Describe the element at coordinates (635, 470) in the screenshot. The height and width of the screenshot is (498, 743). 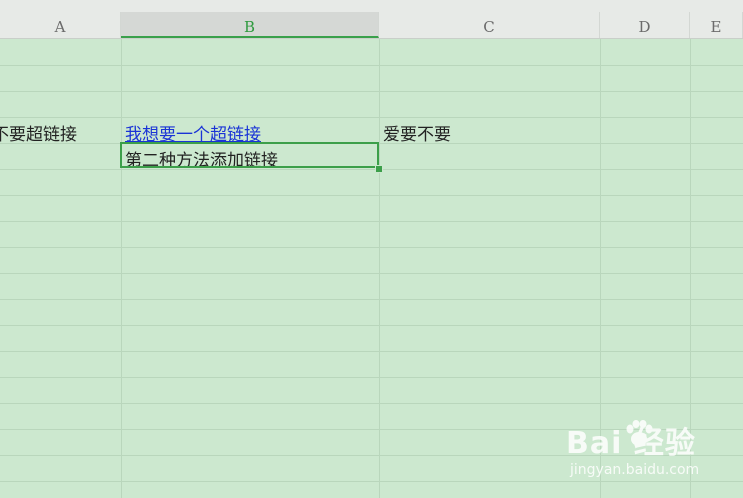
I see `watermark-url: jingyan.baidu.com` at that location.